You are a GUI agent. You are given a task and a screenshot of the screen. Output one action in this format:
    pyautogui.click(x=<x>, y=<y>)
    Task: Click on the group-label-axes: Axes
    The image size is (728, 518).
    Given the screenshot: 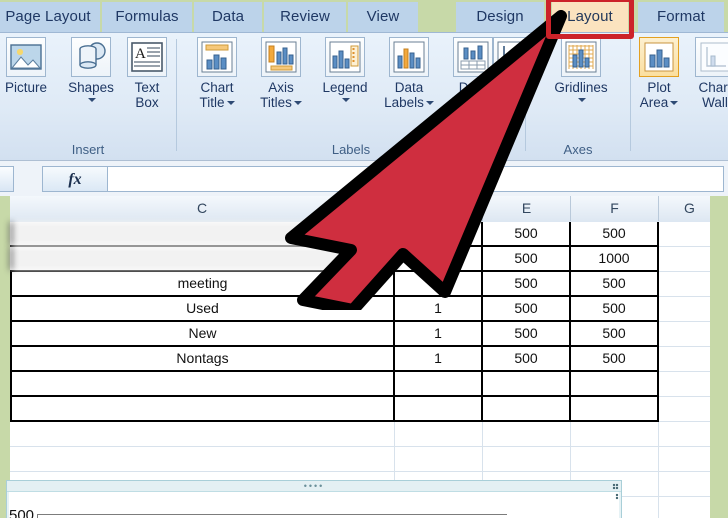 What is the action you would take?
    pyautogui.click(x=578, y=149)
    